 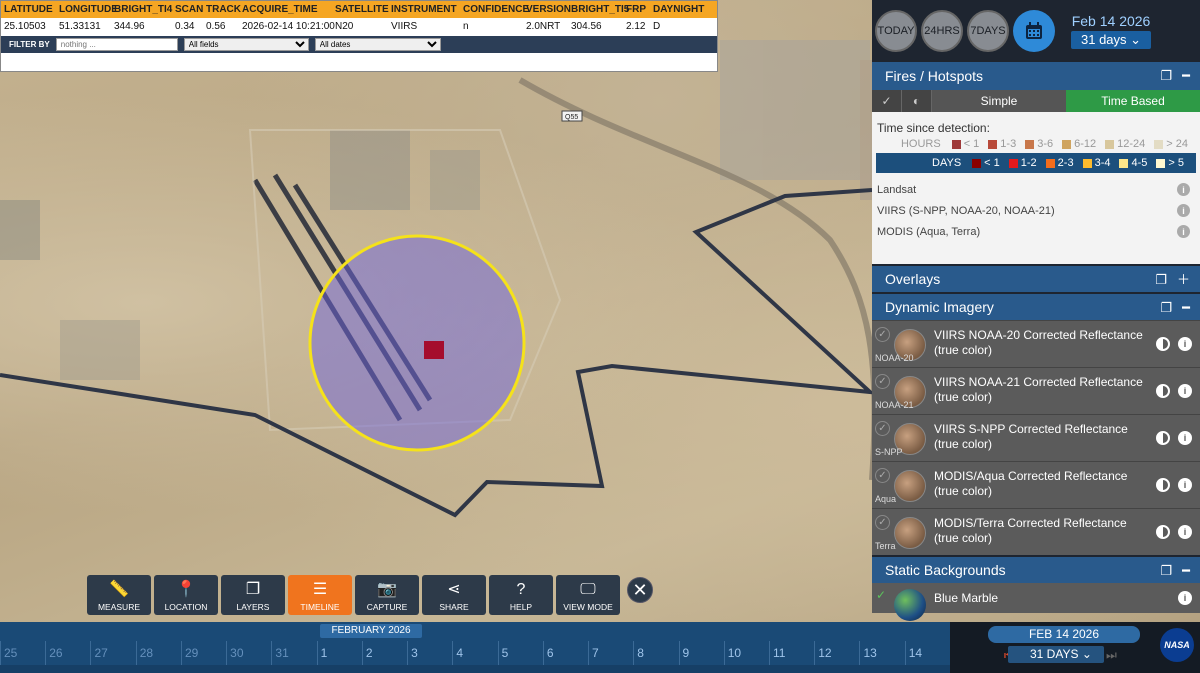 I want to click on timeline-range-dropdown: 31 DAYS ⌄, so click(x=1056, y=654).